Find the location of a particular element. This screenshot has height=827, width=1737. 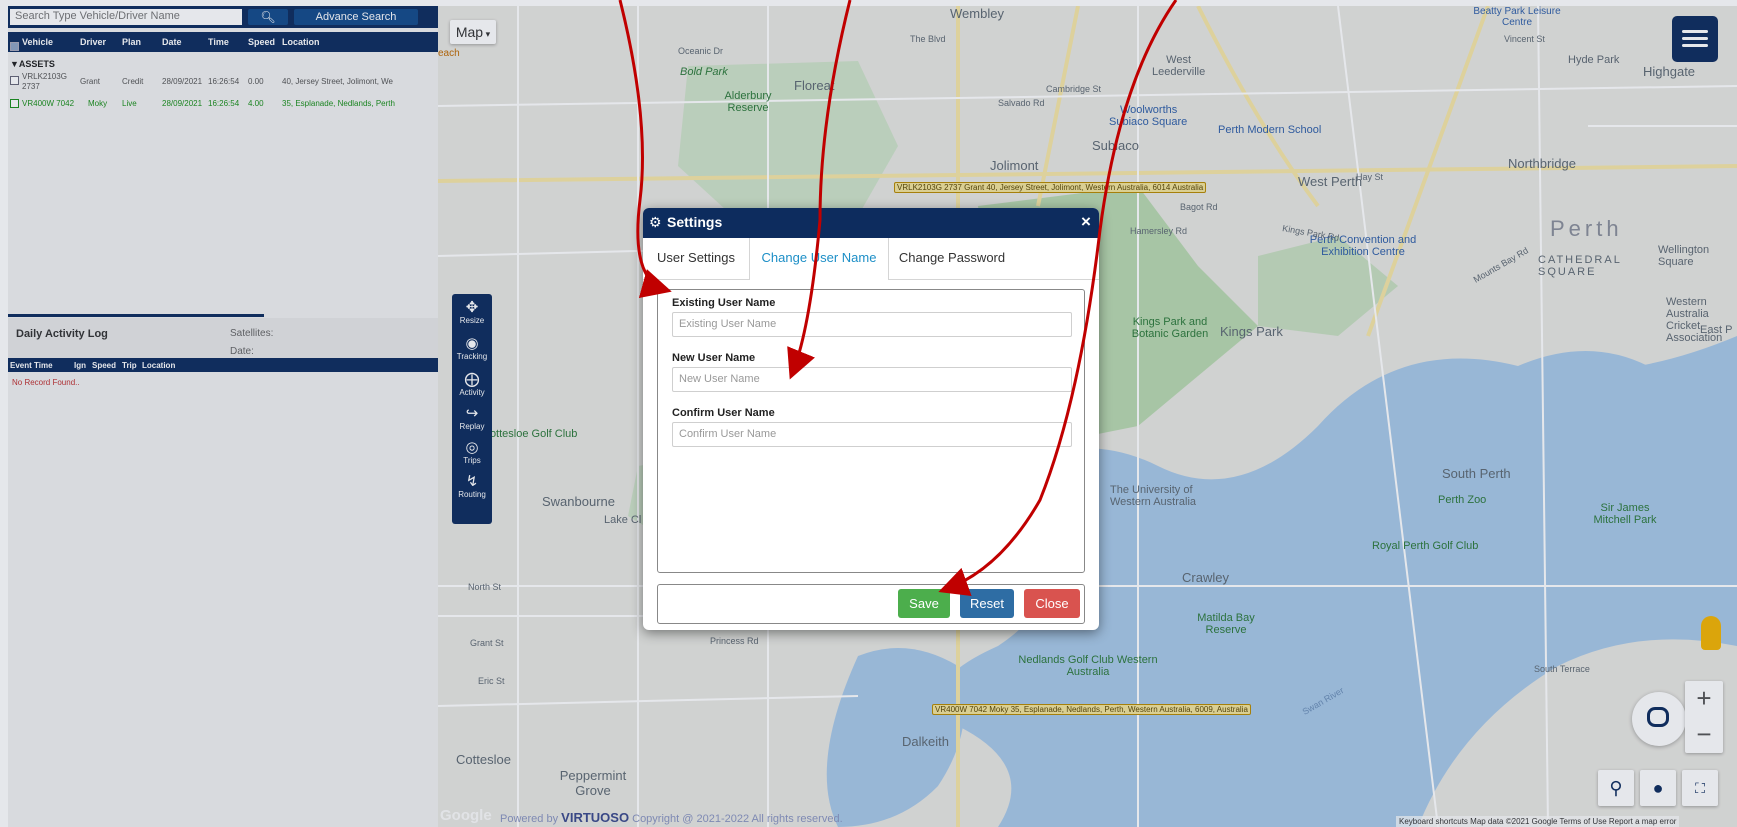

map-label-peppermint-grove: Peppermint Grove is located at coordinates (593, 783).